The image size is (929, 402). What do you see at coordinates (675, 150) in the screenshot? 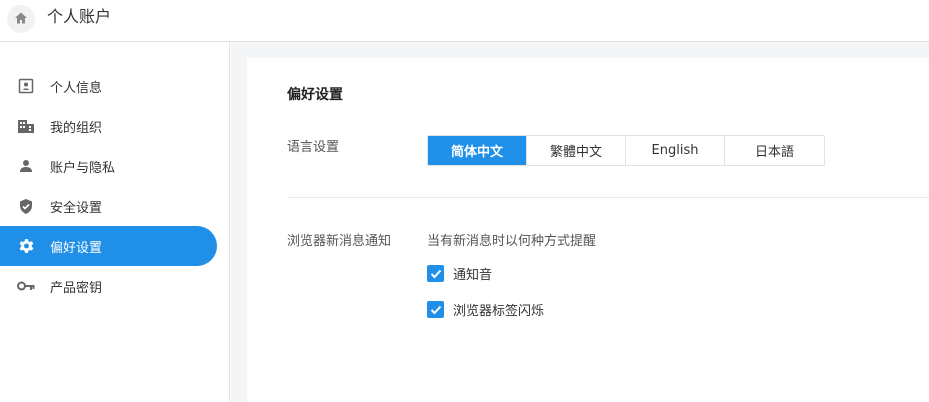
I see `language-option-english: English` at bounding box center [675, 150].